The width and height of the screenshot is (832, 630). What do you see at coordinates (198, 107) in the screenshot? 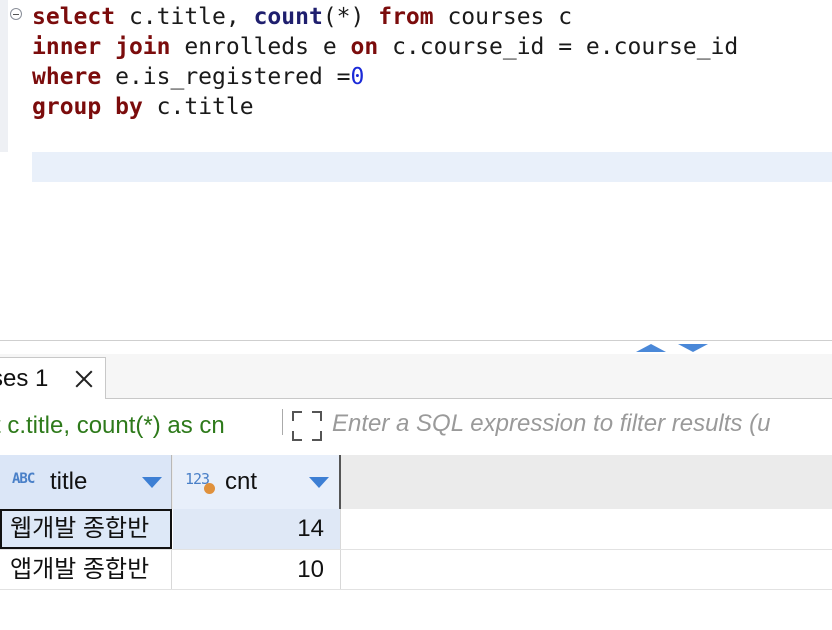
I see `sql-text: c.title` at bounding box center [198, 107].